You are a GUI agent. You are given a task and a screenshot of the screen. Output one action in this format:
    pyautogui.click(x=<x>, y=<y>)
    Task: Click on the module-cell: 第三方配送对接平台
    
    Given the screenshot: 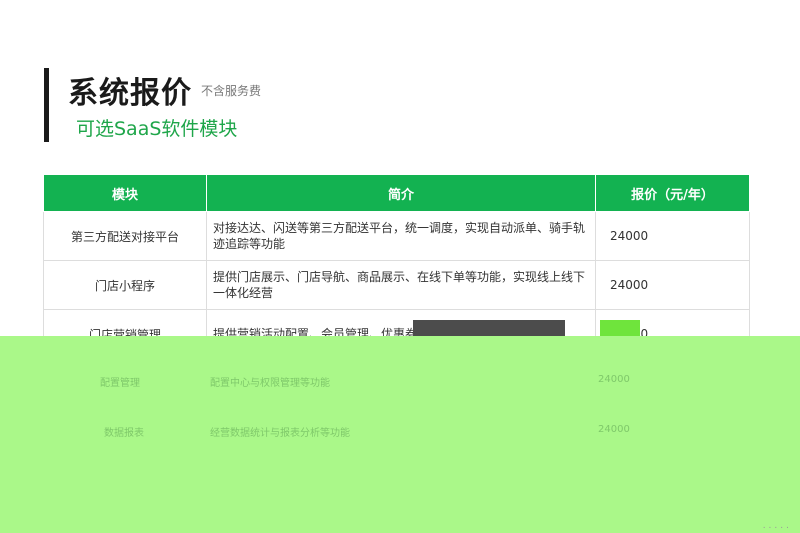 What is the action you would take?
    pyautogui.click(x=125, y=236)
    